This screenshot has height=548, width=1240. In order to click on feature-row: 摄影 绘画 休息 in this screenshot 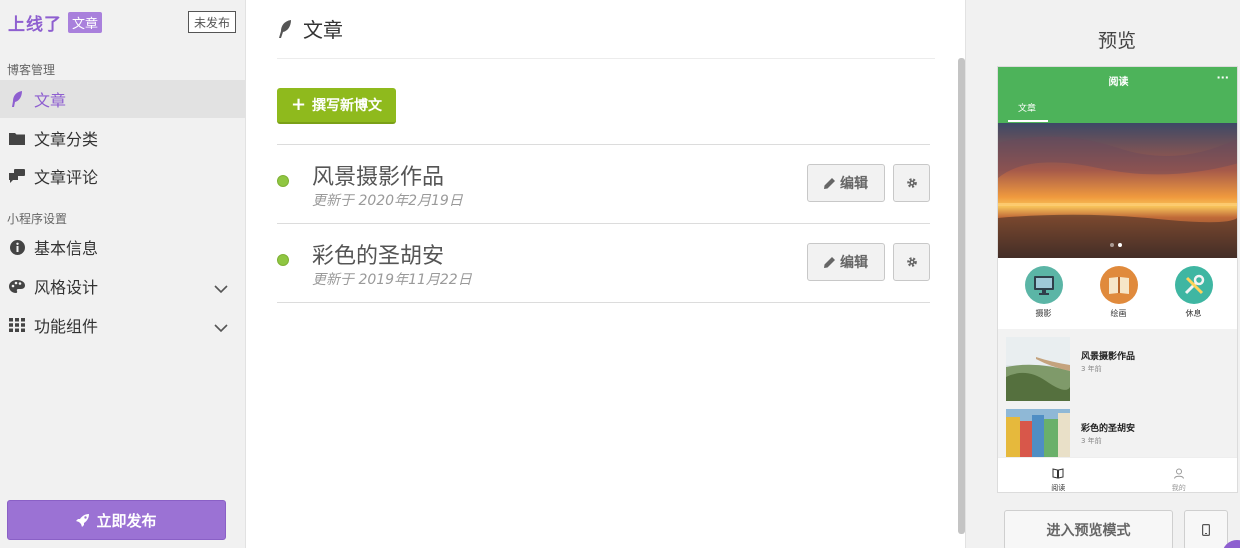, I will do `click(1117, 294)`.